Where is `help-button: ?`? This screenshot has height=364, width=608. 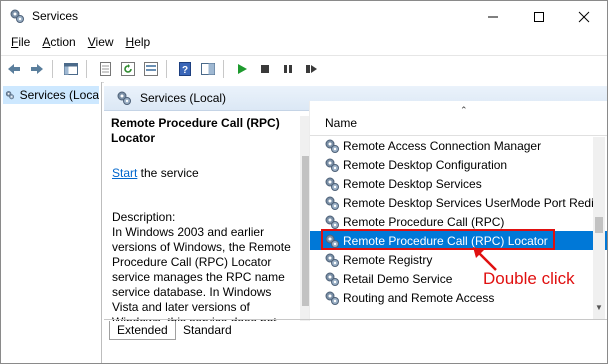 help-button: ? is located at coordinates (185, 69).